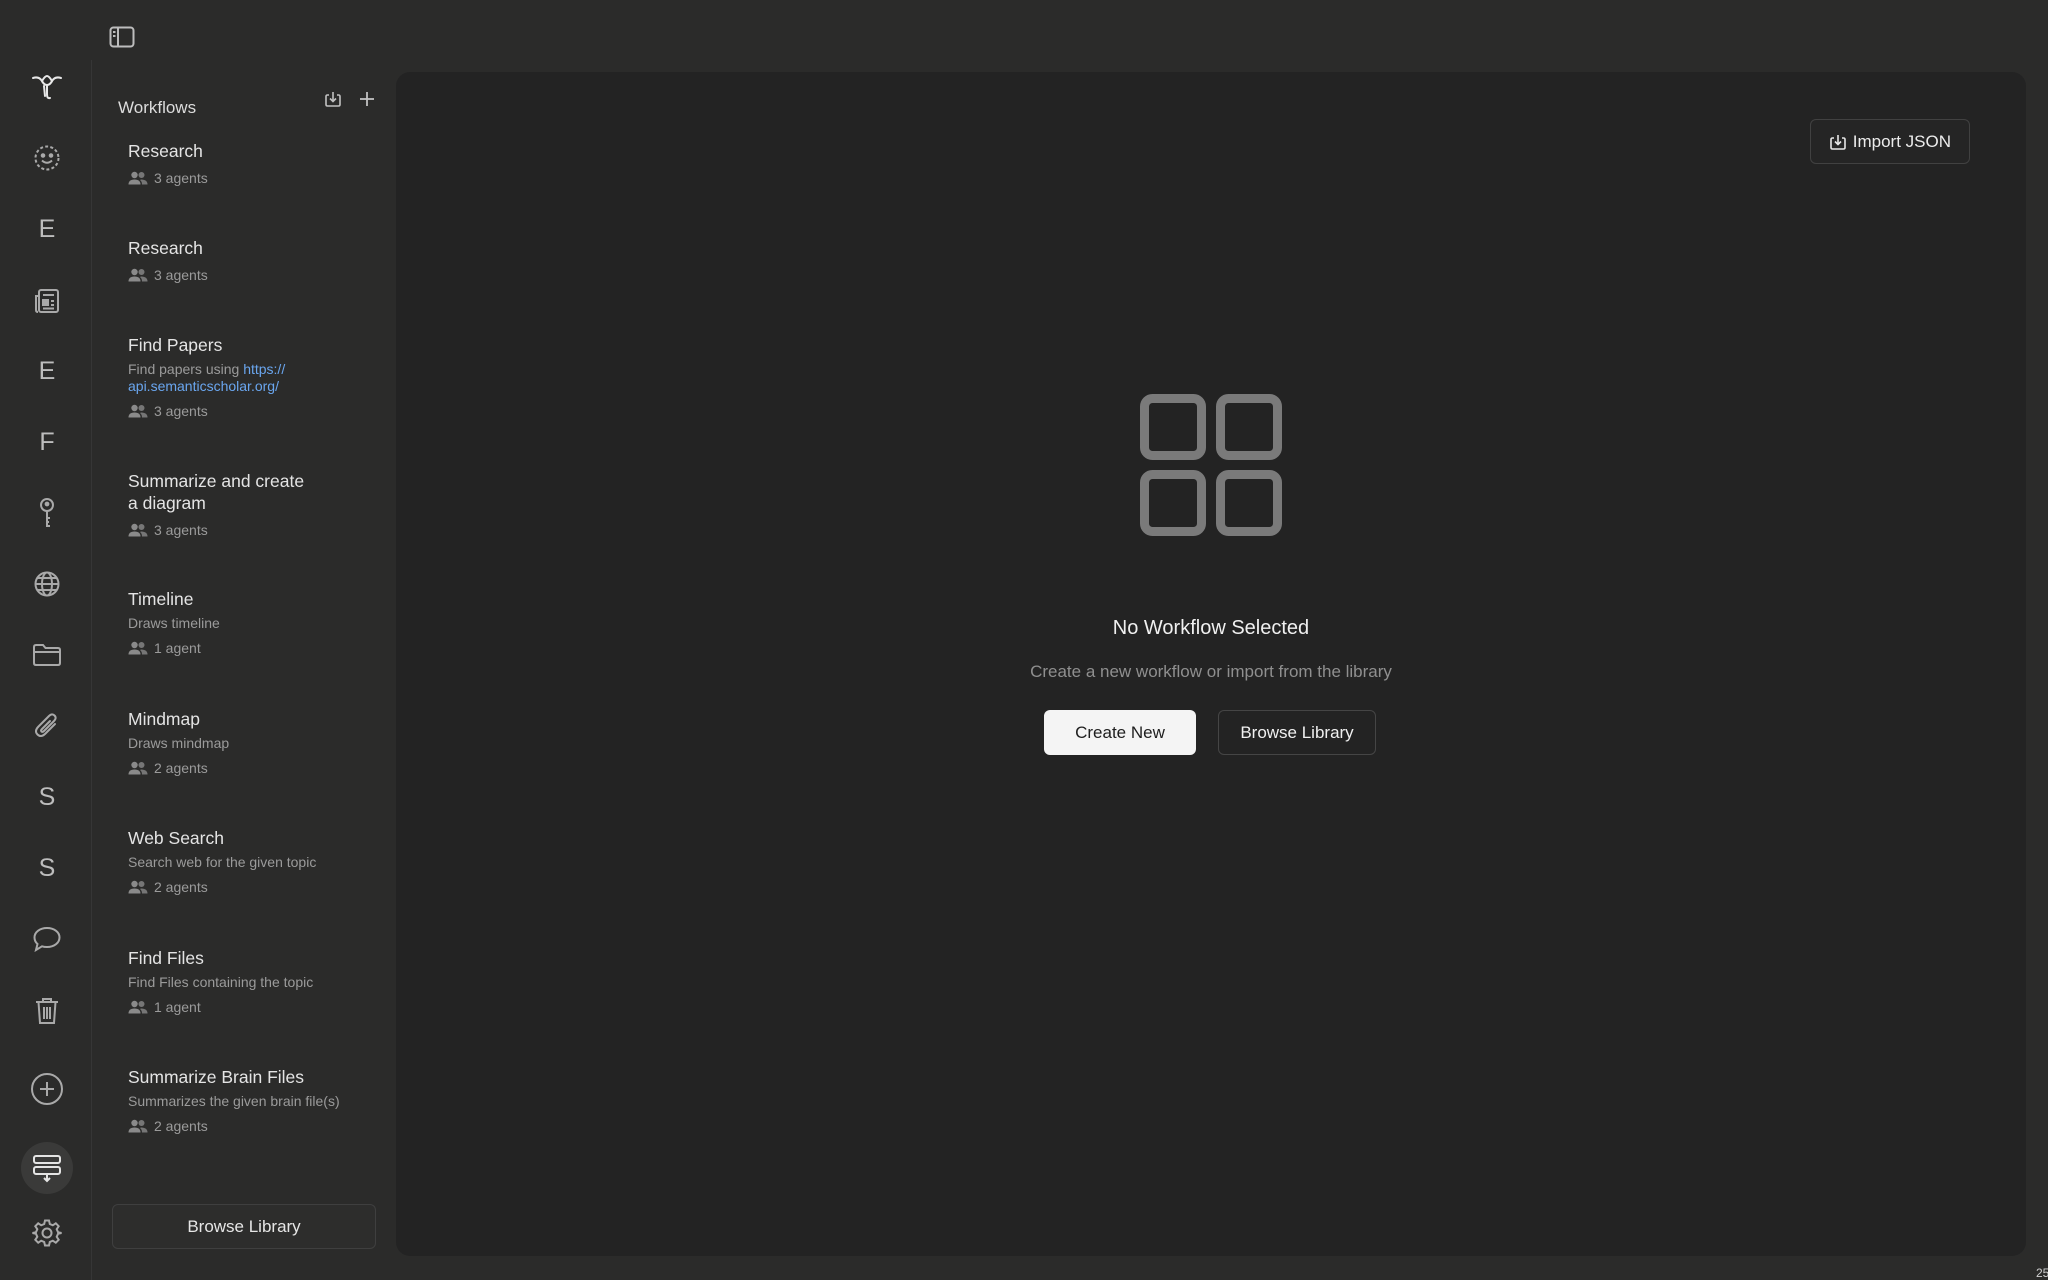 This screenshot has height=1280, width=2048. I want to click on workflow-name: Web Search, so click(176, 838).